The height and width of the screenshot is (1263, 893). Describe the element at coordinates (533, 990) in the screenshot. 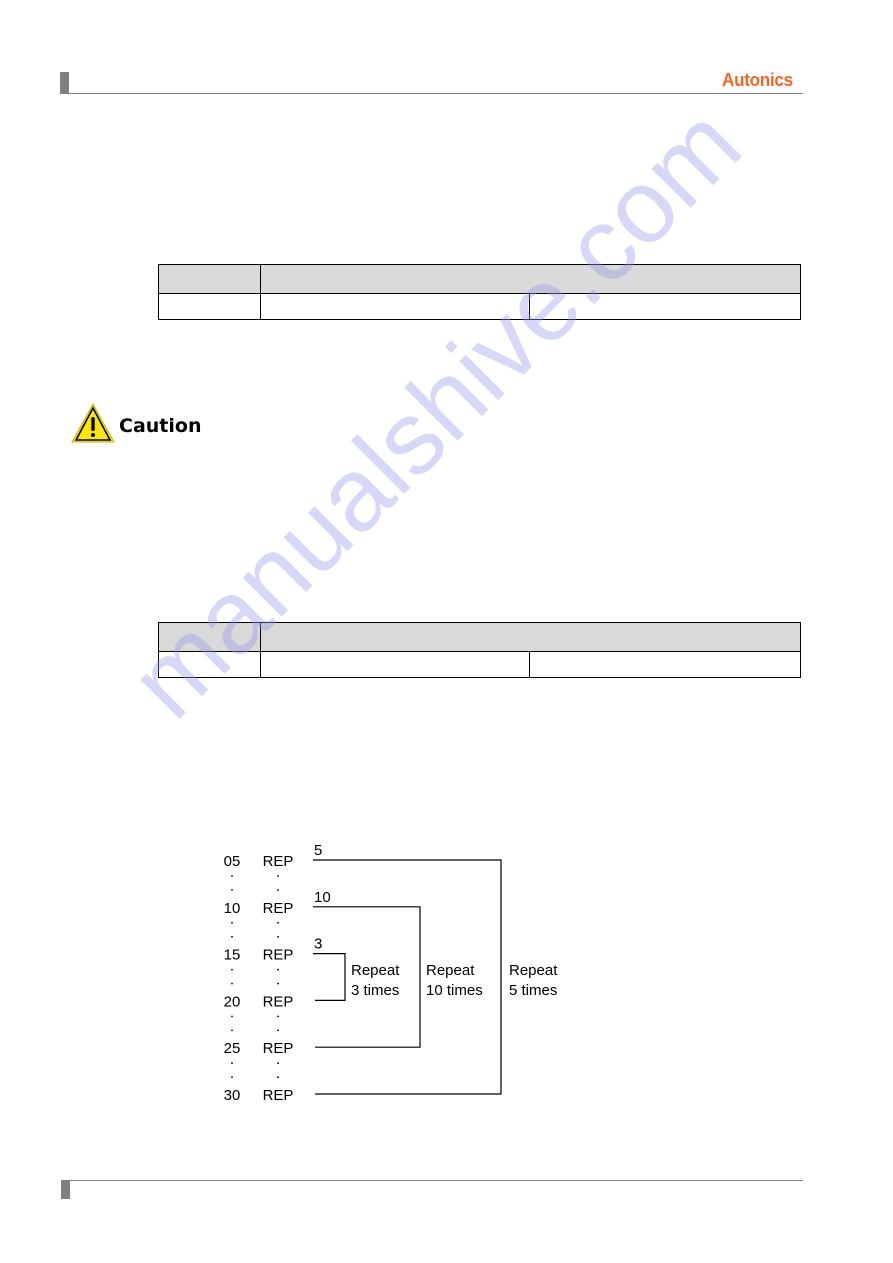

I see `loop-caption: 5 times` at that location.